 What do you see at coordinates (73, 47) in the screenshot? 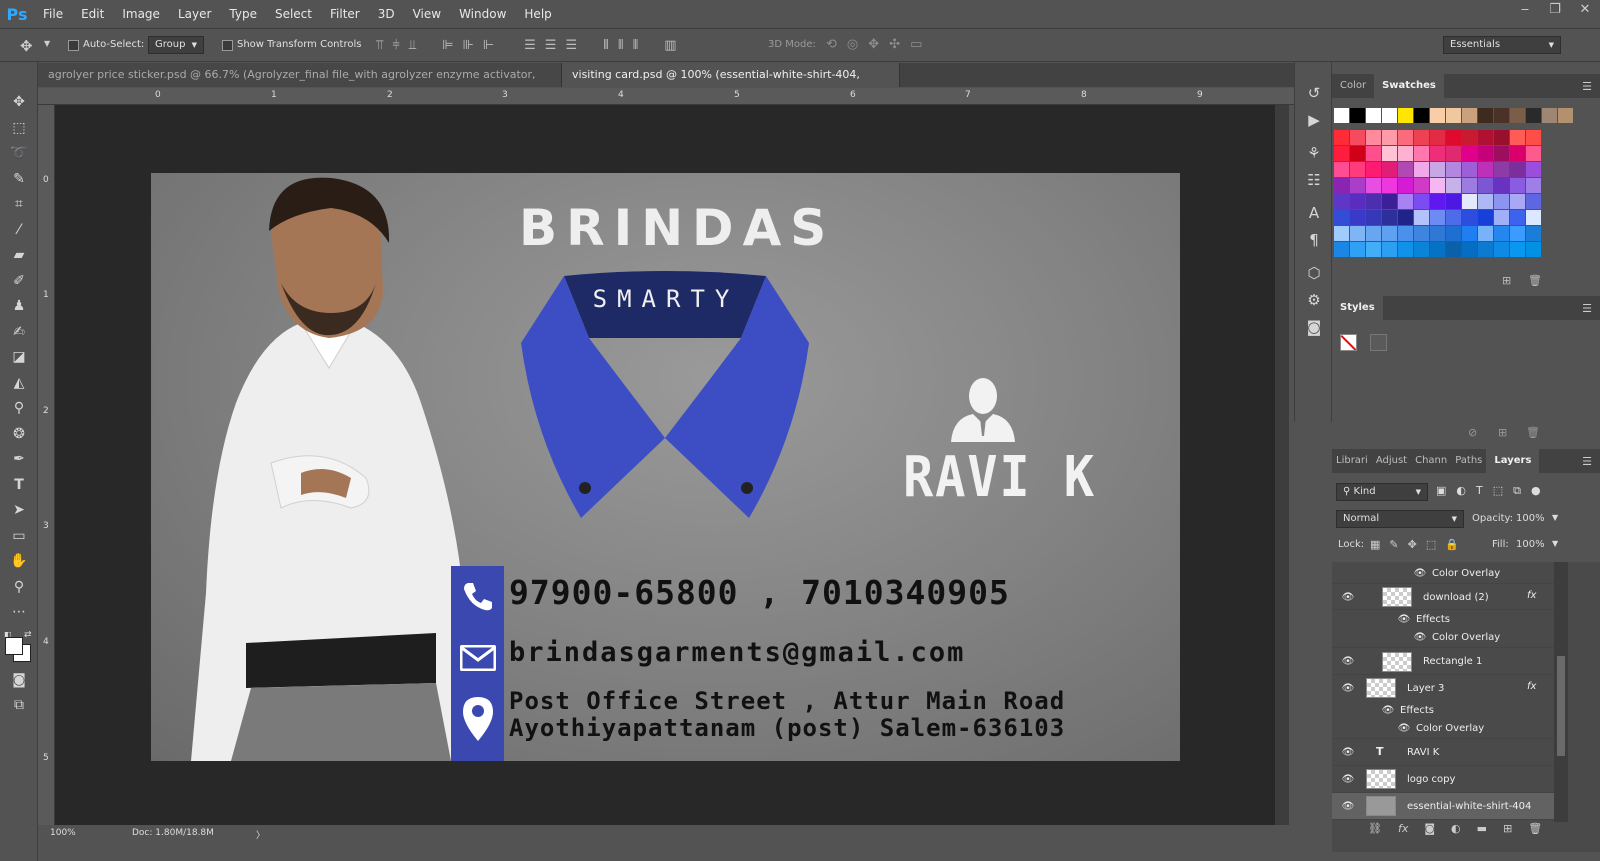
I see `auto-select-checkbox` at bounding box center [73, 47].